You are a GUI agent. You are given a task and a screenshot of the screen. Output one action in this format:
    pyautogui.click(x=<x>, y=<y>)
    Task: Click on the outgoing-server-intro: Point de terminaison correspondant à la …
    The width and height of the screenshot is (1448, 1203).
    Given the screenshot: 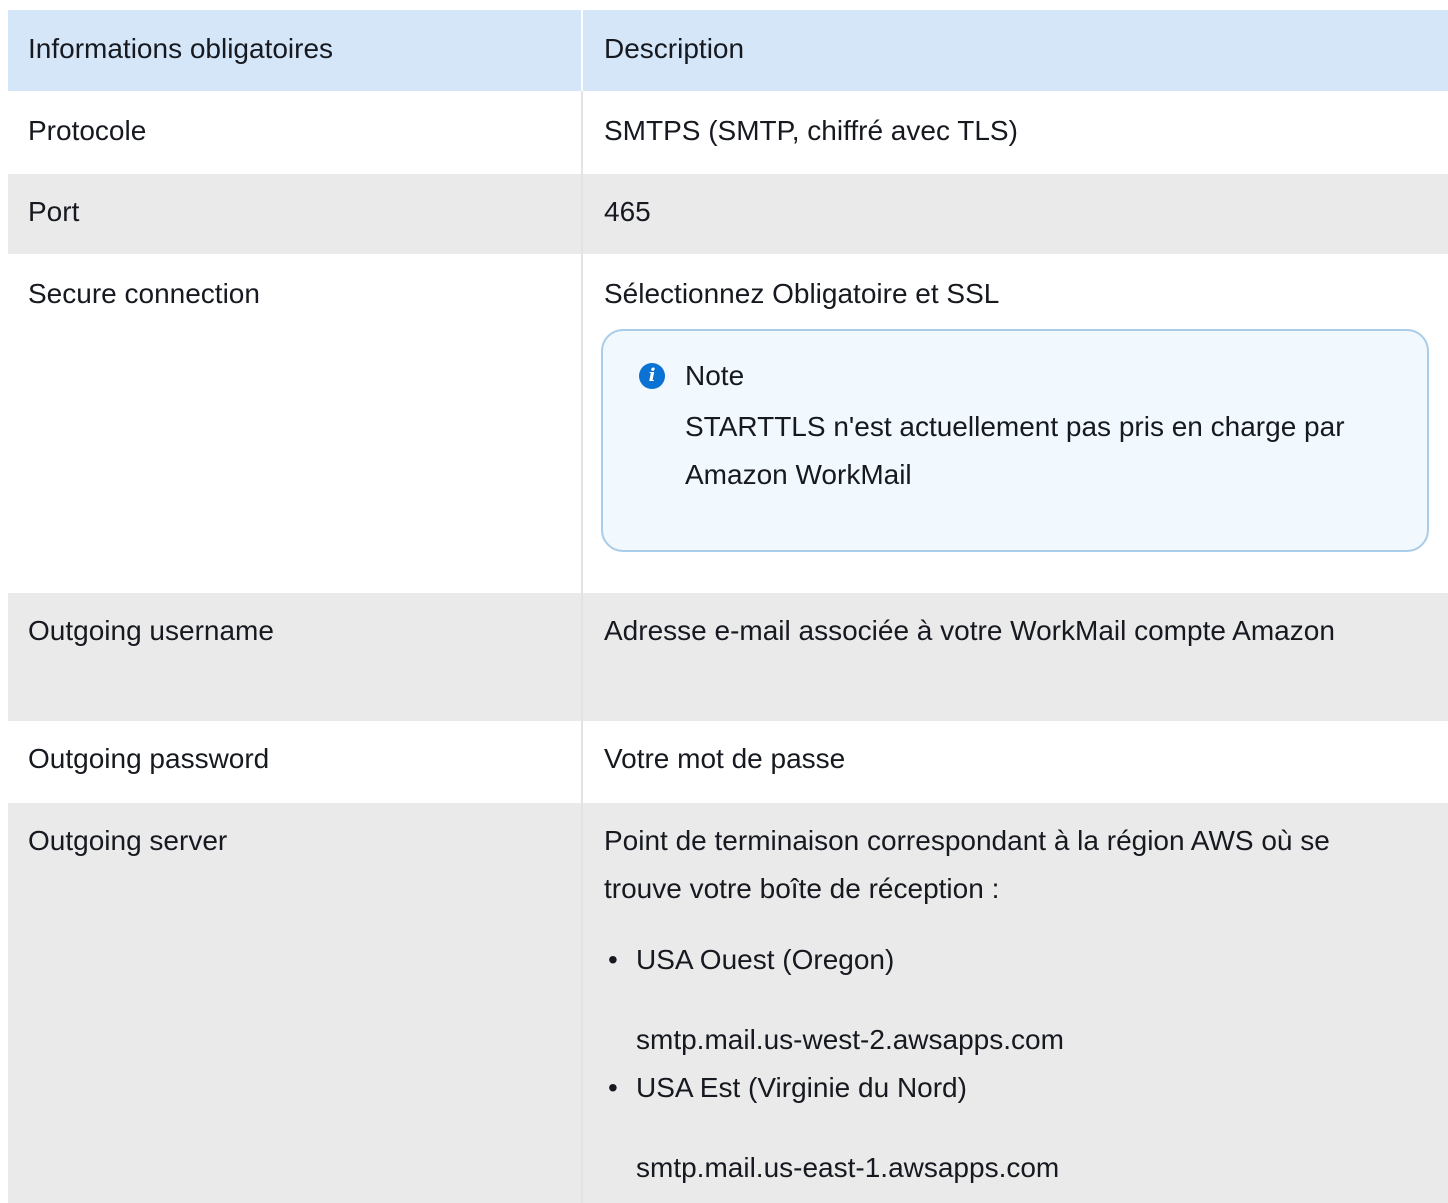 What is the action you would take?
    pyautogui.click(x=967, y=864)
    